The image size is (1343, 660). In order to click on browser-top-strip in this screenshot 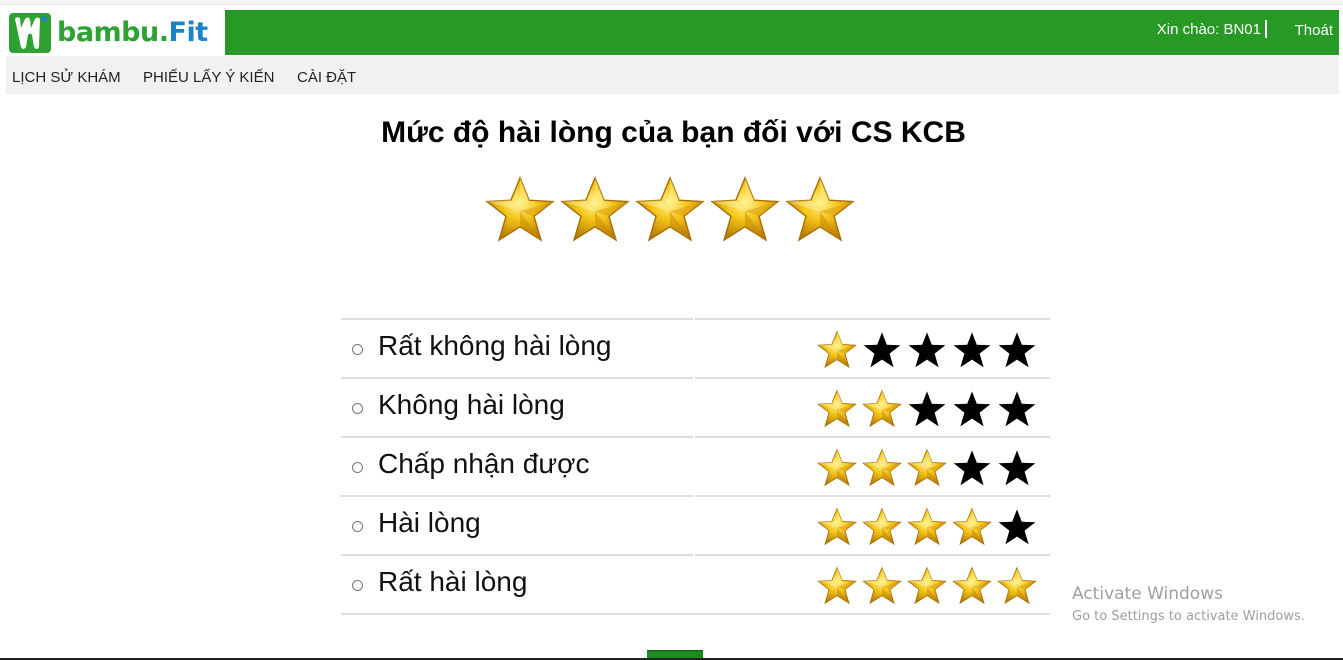, I will do `click(671, 2)`.